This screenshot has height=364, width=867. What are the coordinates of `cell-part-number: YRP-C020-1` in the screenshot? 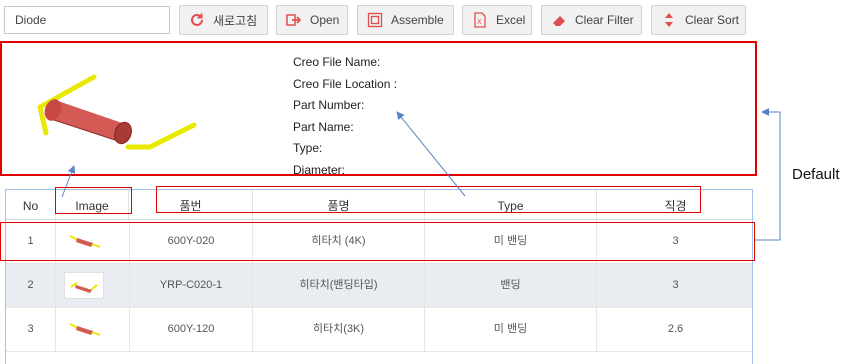 It's located at (191, 285).